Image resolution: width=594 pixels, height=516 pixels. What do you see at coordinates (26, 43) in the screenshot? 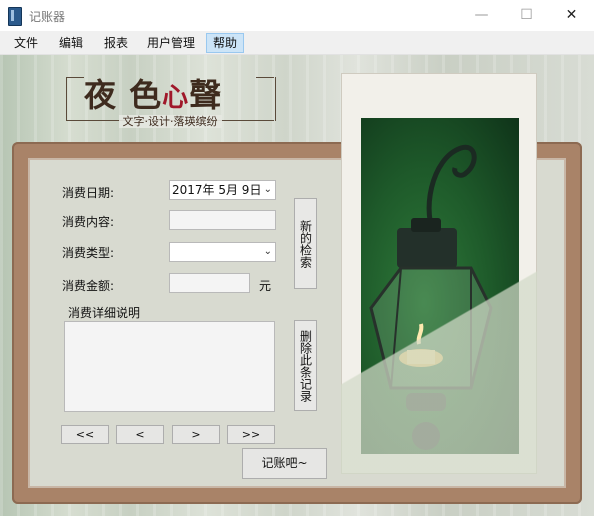
I see `menu-file: 文件` at bounding box center [26, 43].